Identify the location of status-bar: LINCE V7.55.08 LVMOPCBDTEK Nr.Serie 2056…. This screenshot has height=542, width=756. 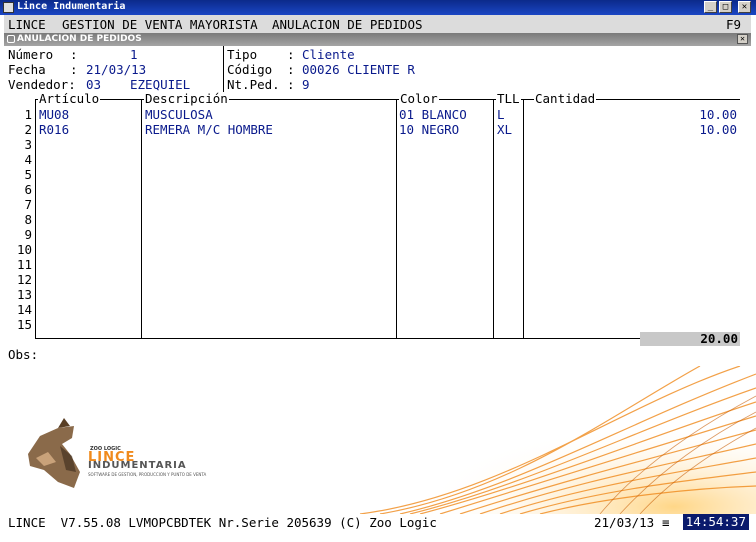
(377, 522).